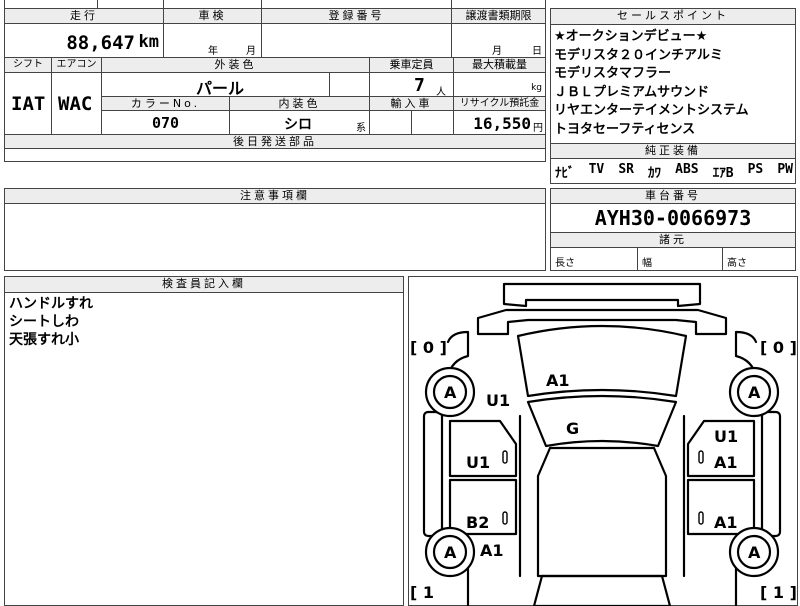  Describe the element at coordinates (44, 340) in the screenshot. I see `inspector-line-3: 天張すれ小` at that location.